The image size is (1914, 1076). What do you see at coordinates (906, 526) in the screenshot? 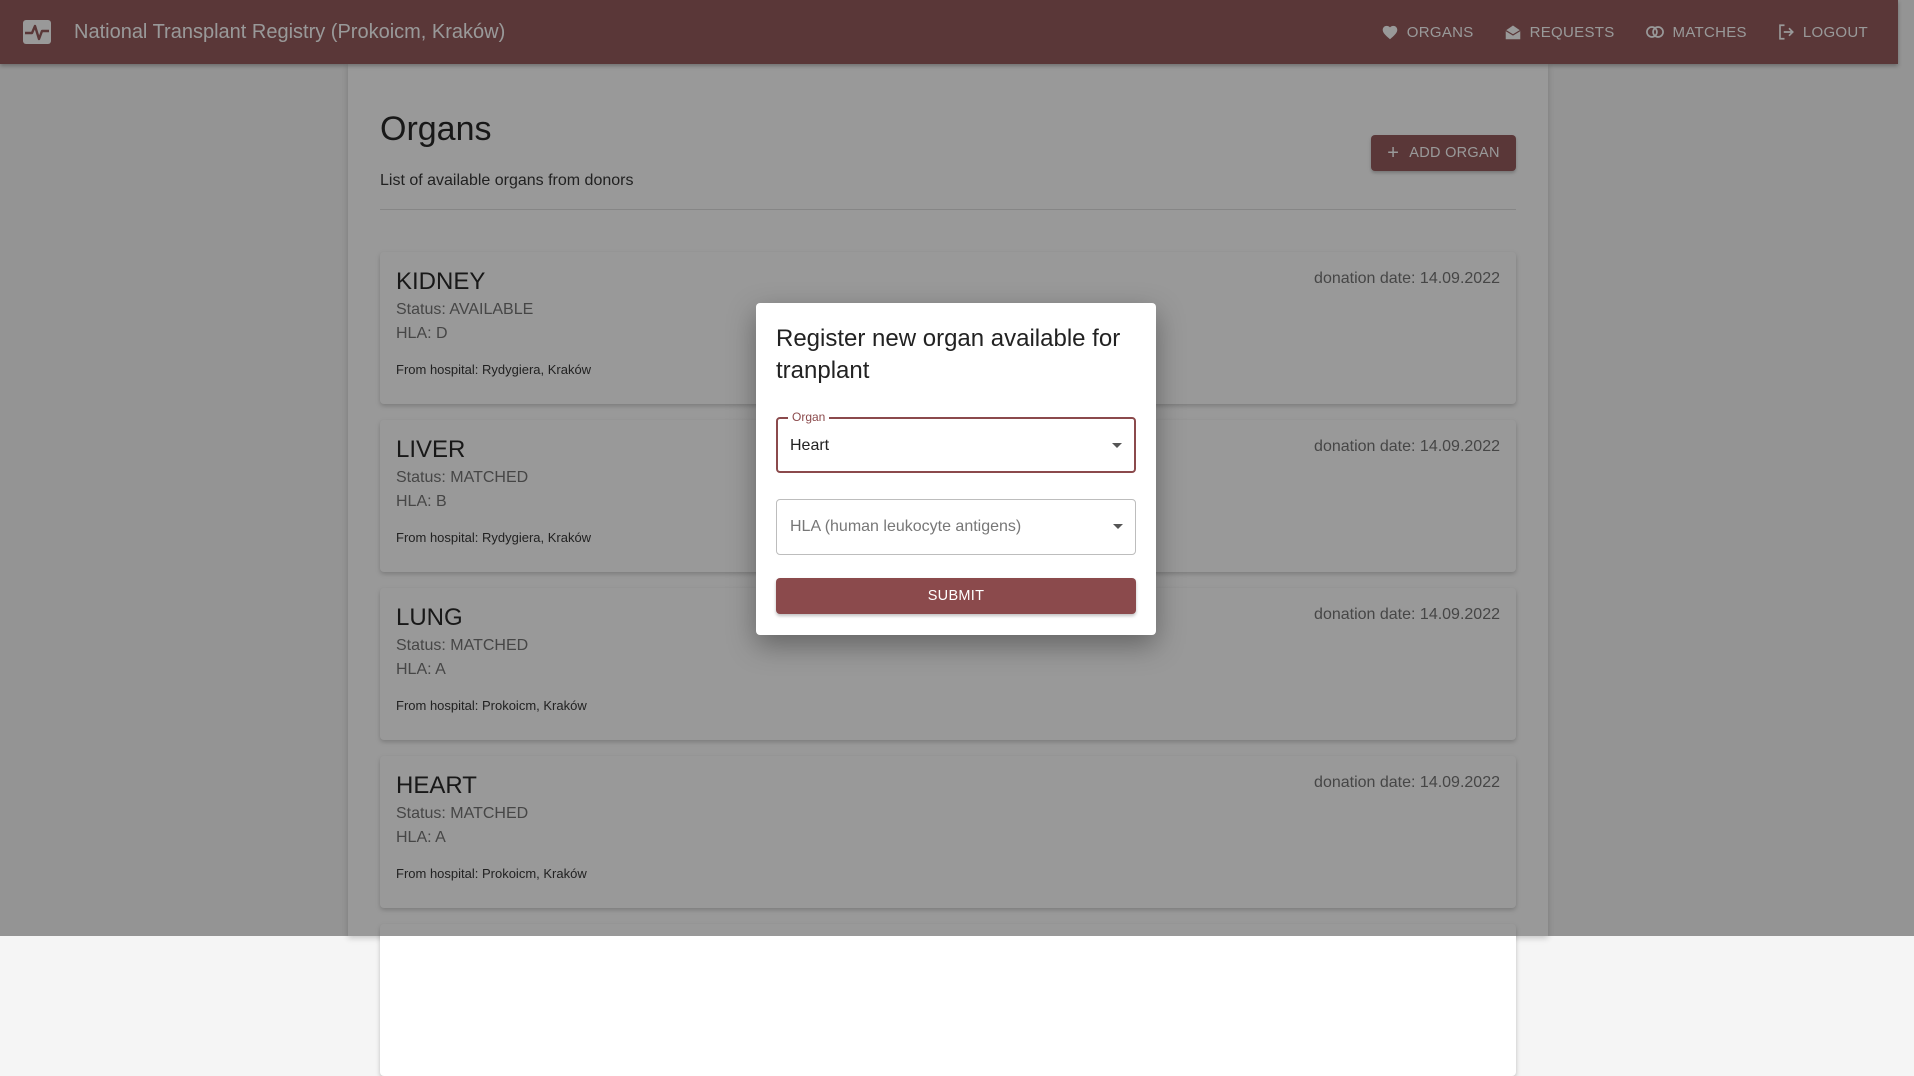
I see `hla-select-placeholder: HLA (human leukocyte antigens)` at bounding box center [906, 526].